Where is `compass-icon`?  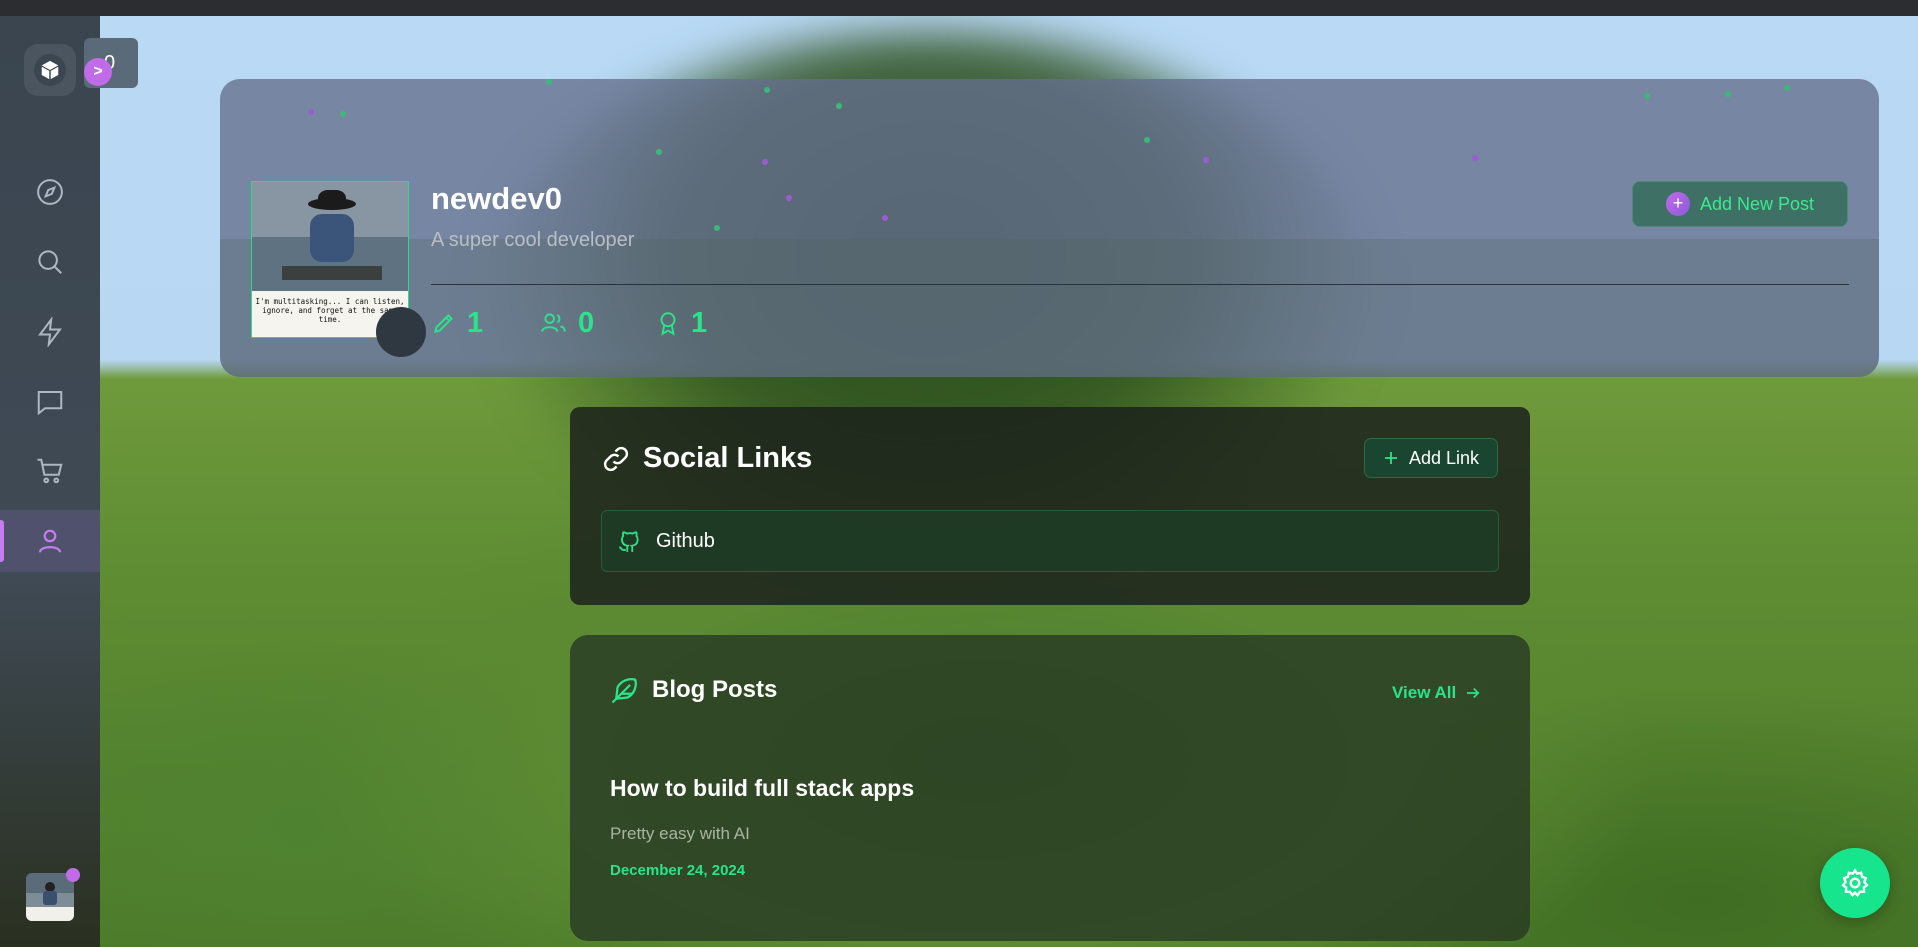 compass-icon is located at coordinates (50, 192).